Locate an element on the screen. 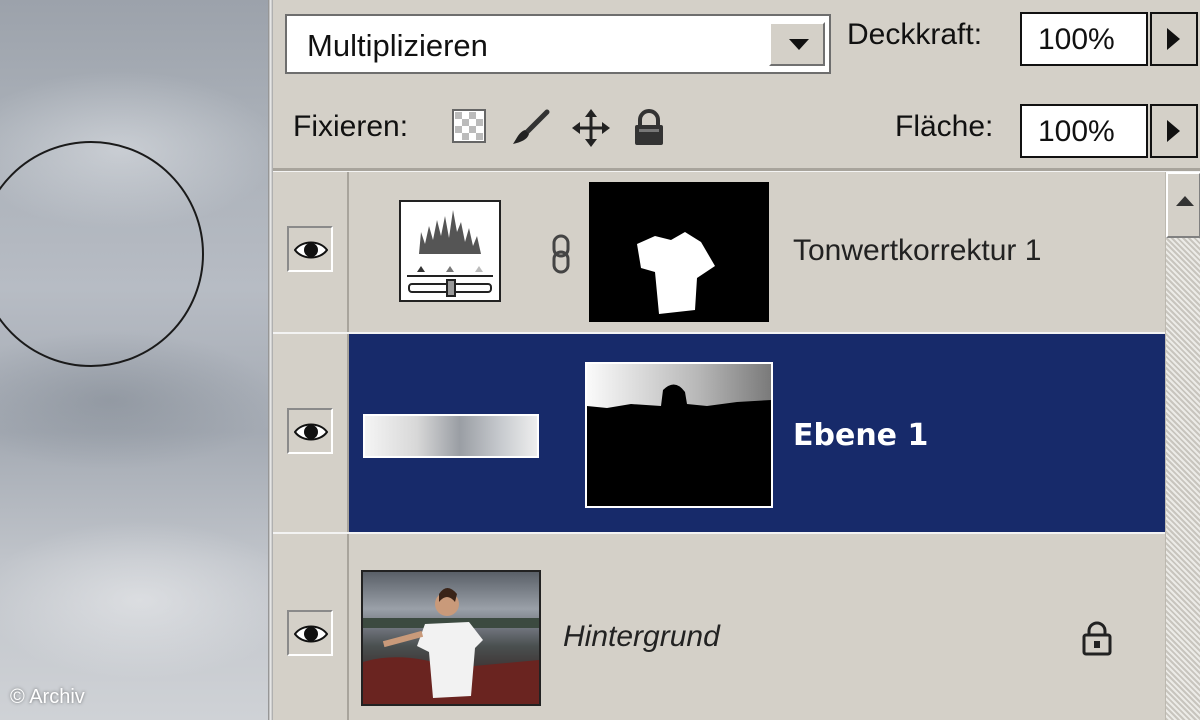  layers-scrollbar is located at coordinates (1182, 446).